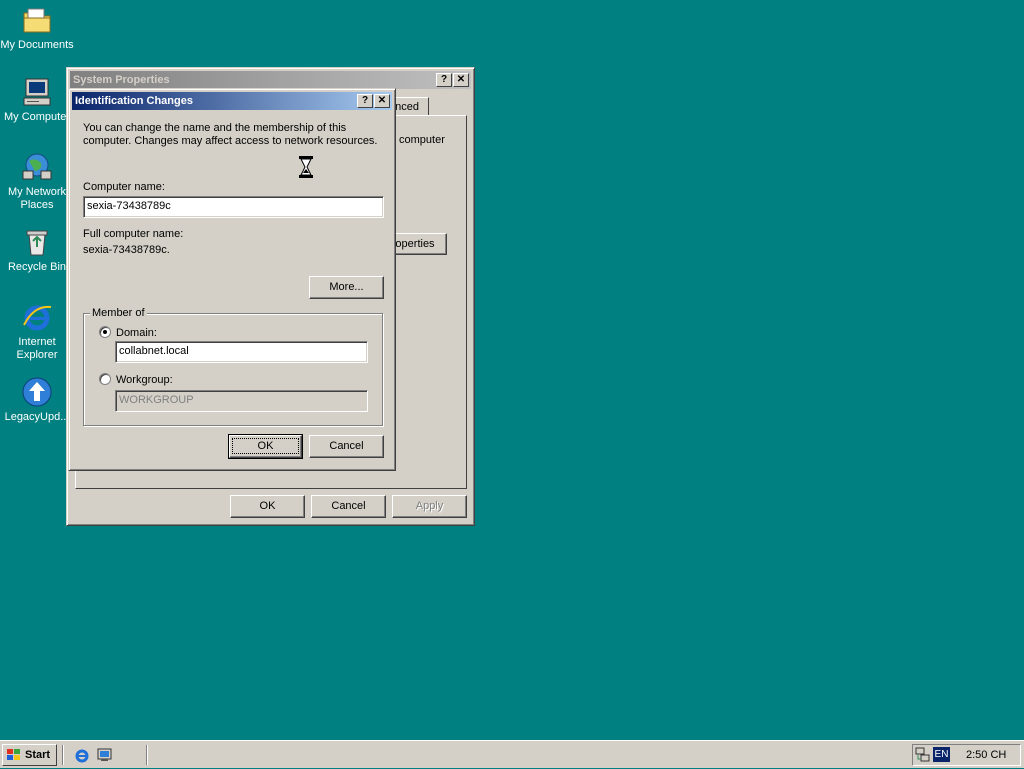  Describe the element at coordinates (134, 101) in the screenshot. I see `dialog-title: Identification Changes` at that location.